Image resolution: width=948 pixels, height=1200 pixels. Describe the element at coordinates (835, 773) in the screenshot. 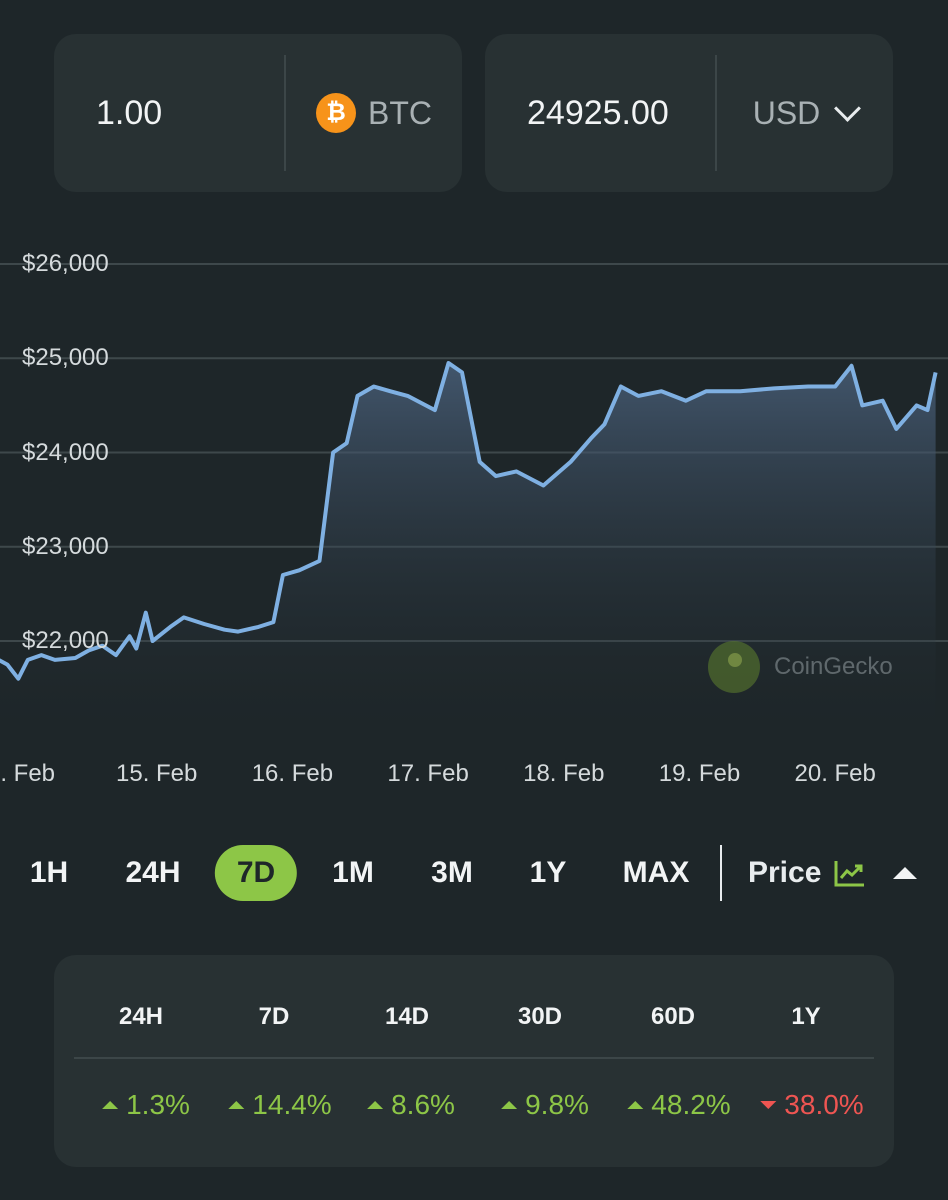

I see `x-tick-label: 20. Feb` at that location.